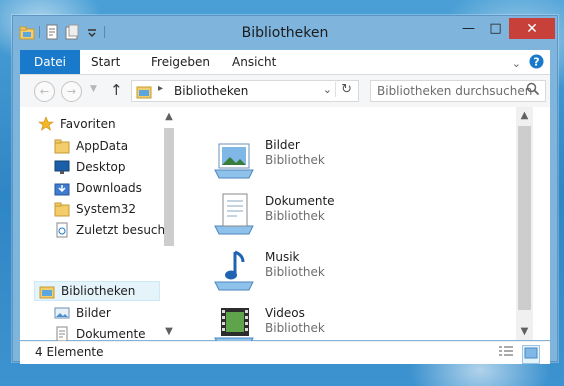  I want to click on content-scrollbar: ▲ ▼, so click(524, 223).